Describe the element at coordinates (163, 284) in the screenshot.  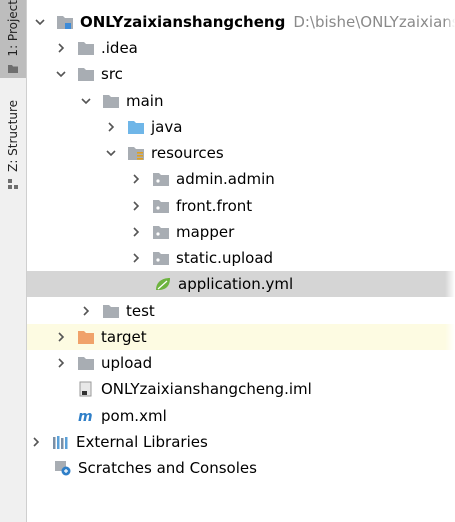
I see `spring-leaf-icon` at that location.